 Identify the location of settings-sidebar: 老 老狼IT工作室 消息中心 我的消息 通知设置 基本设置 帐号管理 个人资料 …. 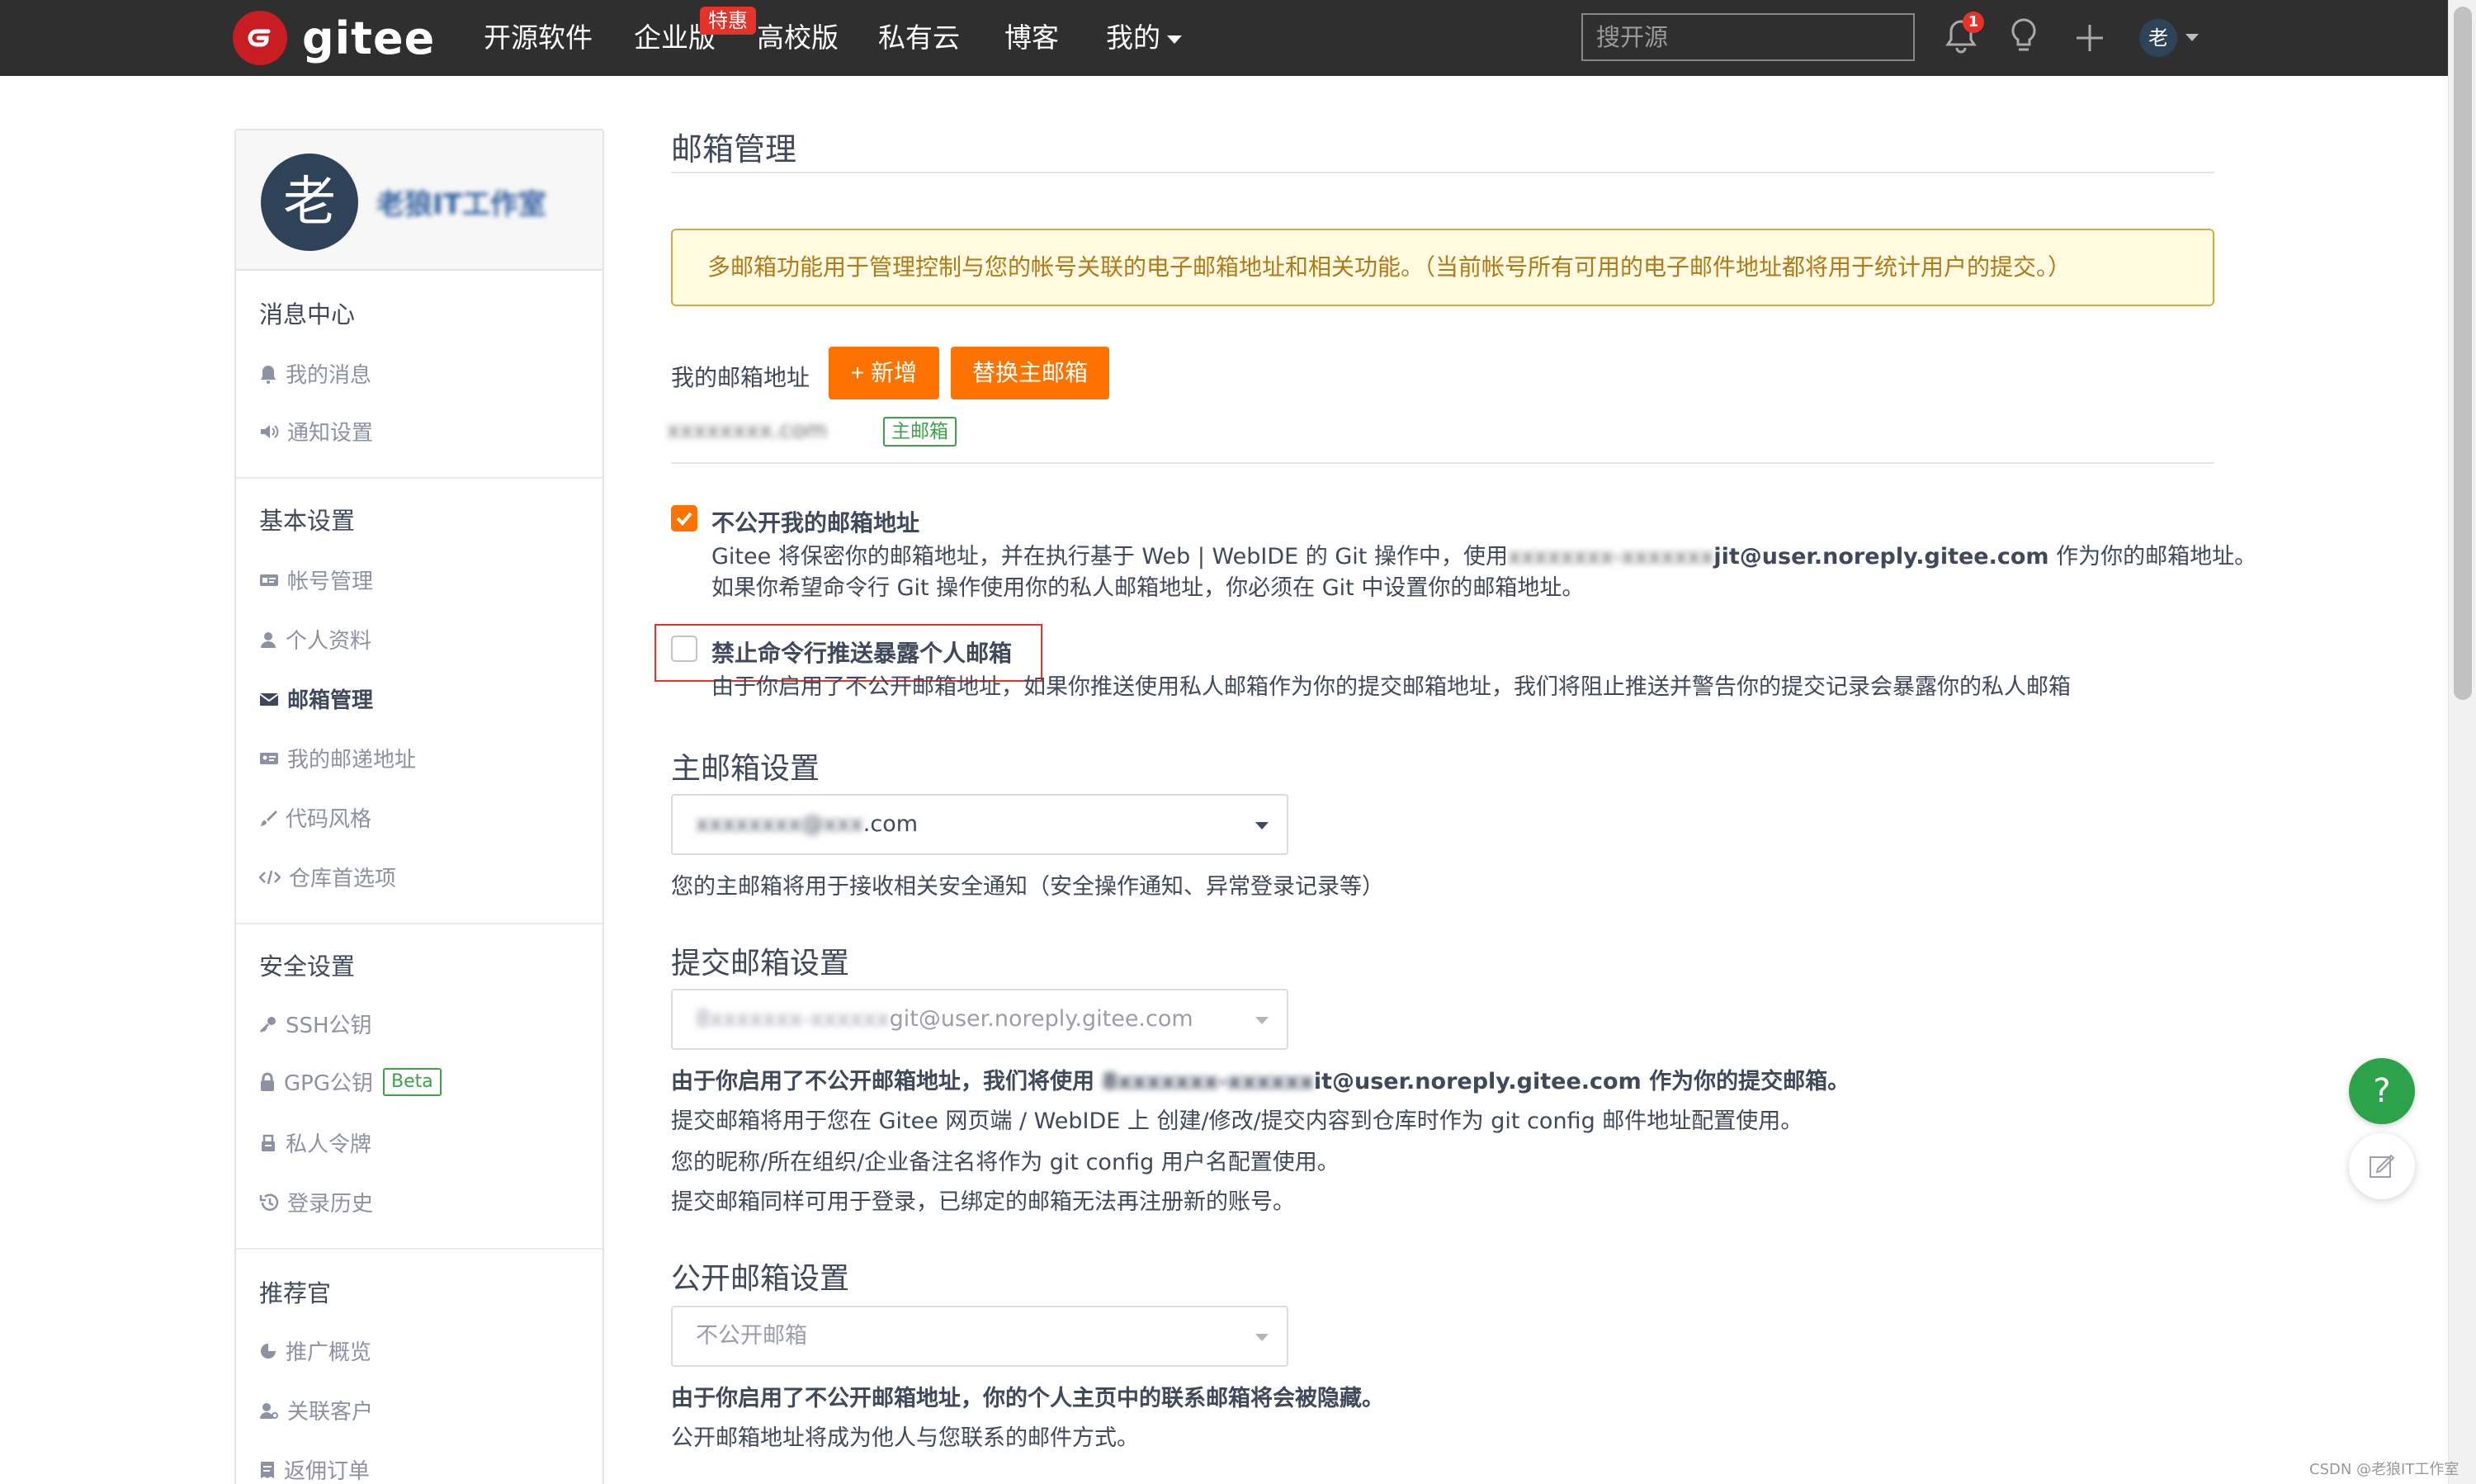
(419, 806).